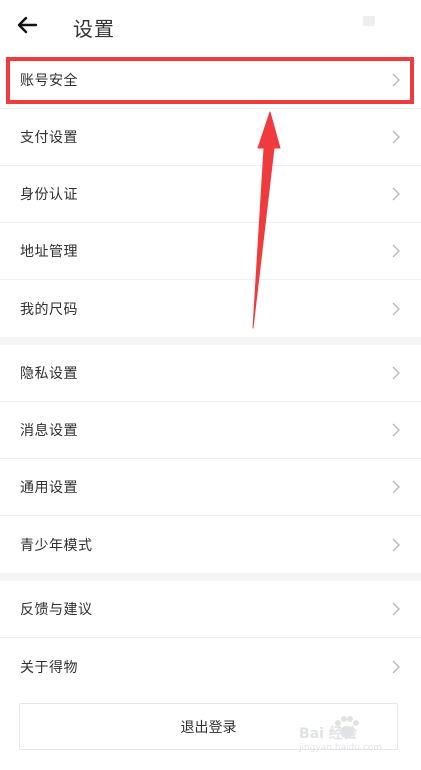 This screenshot has height=770, width=421. I want to click on back-button, so click(27, 25).